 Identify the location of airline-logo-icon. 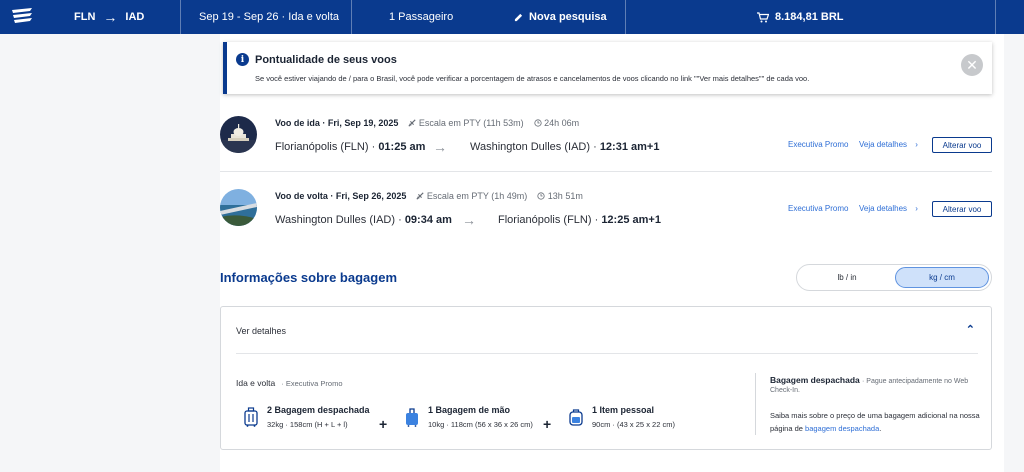
(23, 16).